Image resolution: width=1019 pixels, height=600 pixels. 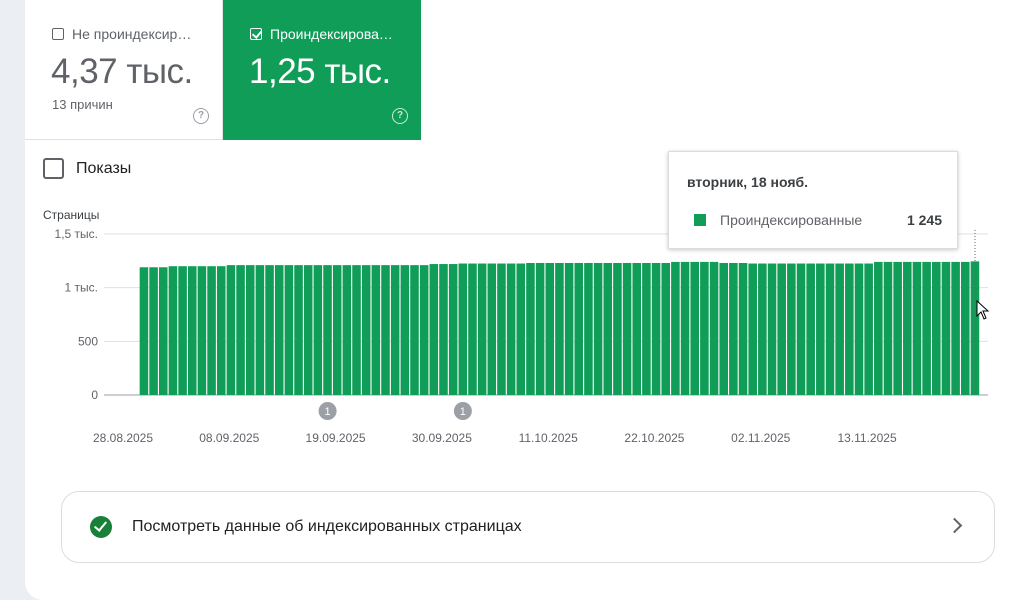 I want to click on tooltip-date: вторник, 18 нояб., so click(x=748, y=182).